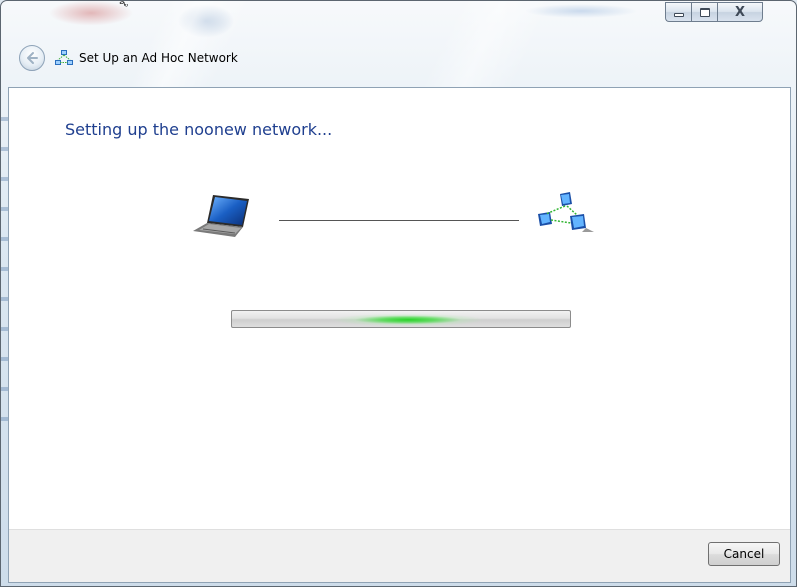 The width and height of the screenshot is (797, 587). Describe the element at coordinates (408, 319) in the screenshot. I see `progress-indicator` at that location.